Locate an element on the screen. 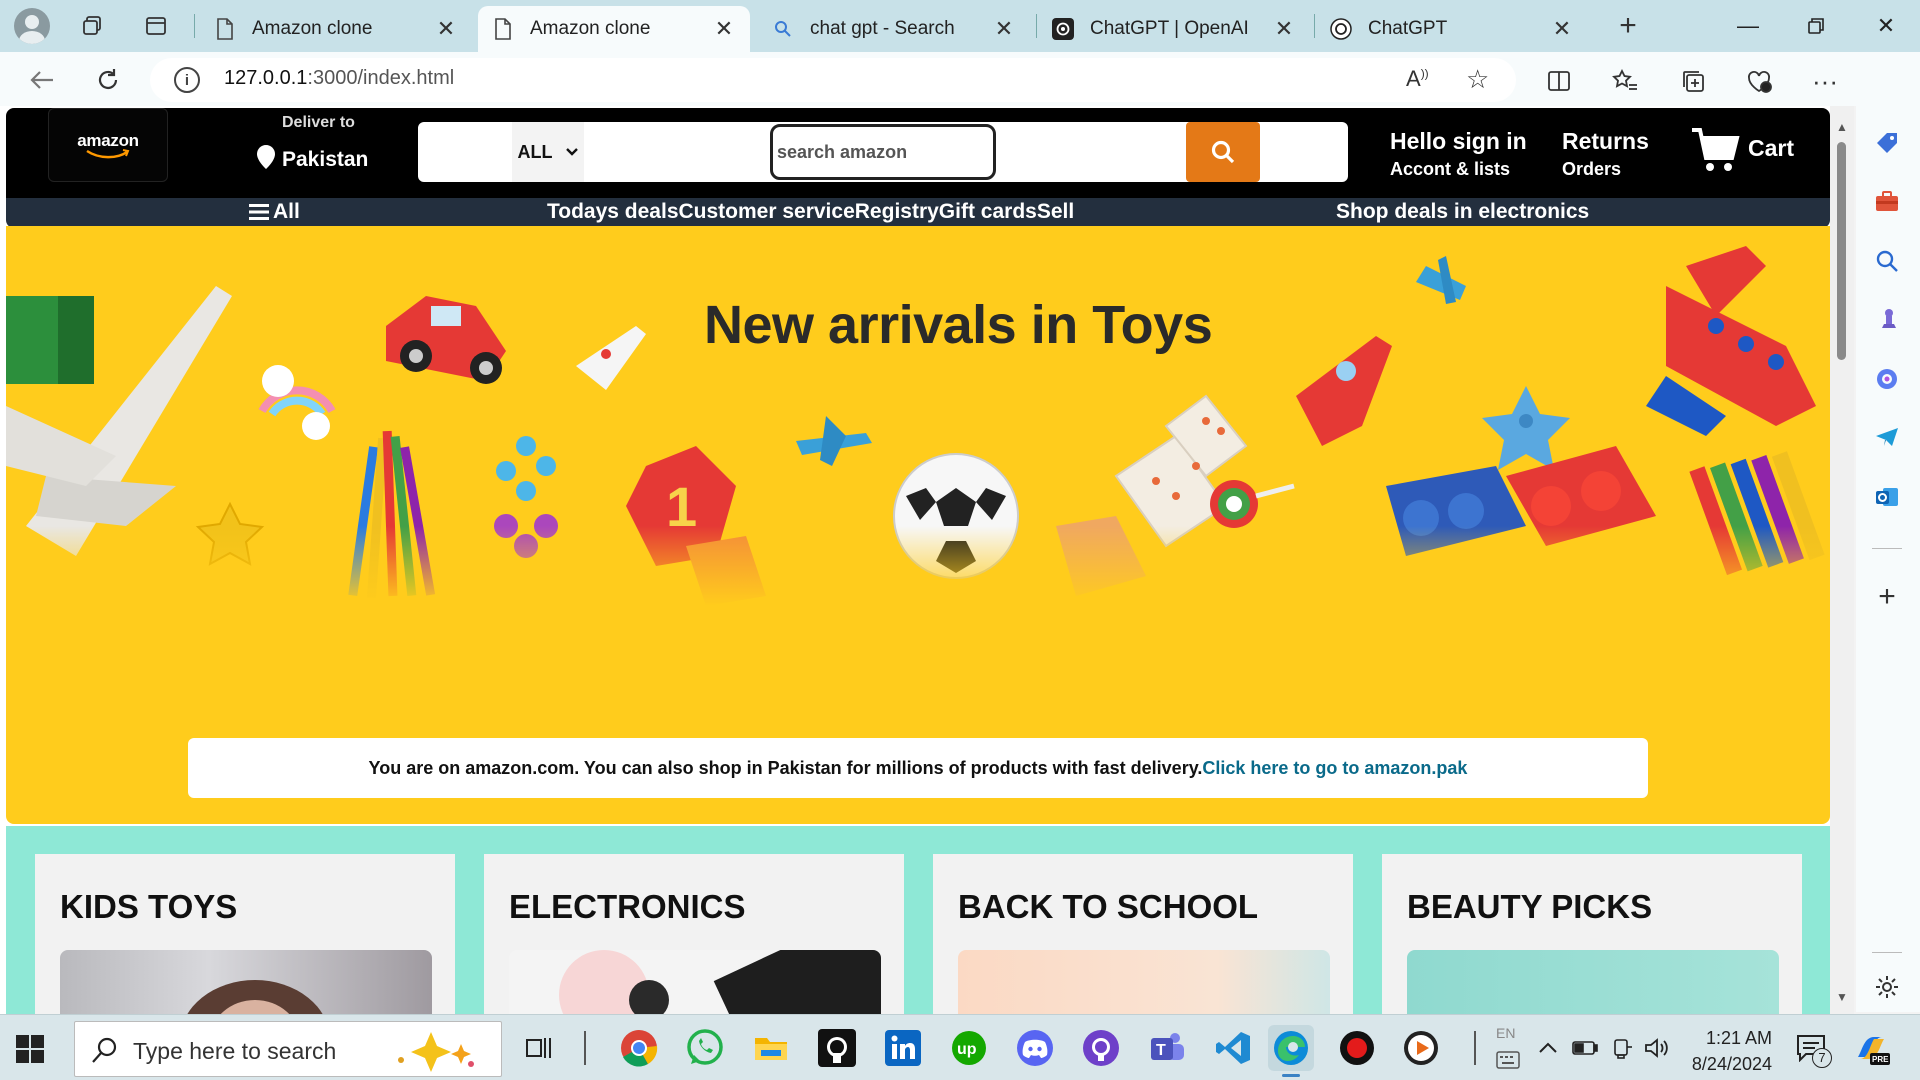 This screenshot has height=1080, width=1920. keyboard-icon is located at coordinates (1508, 1060).